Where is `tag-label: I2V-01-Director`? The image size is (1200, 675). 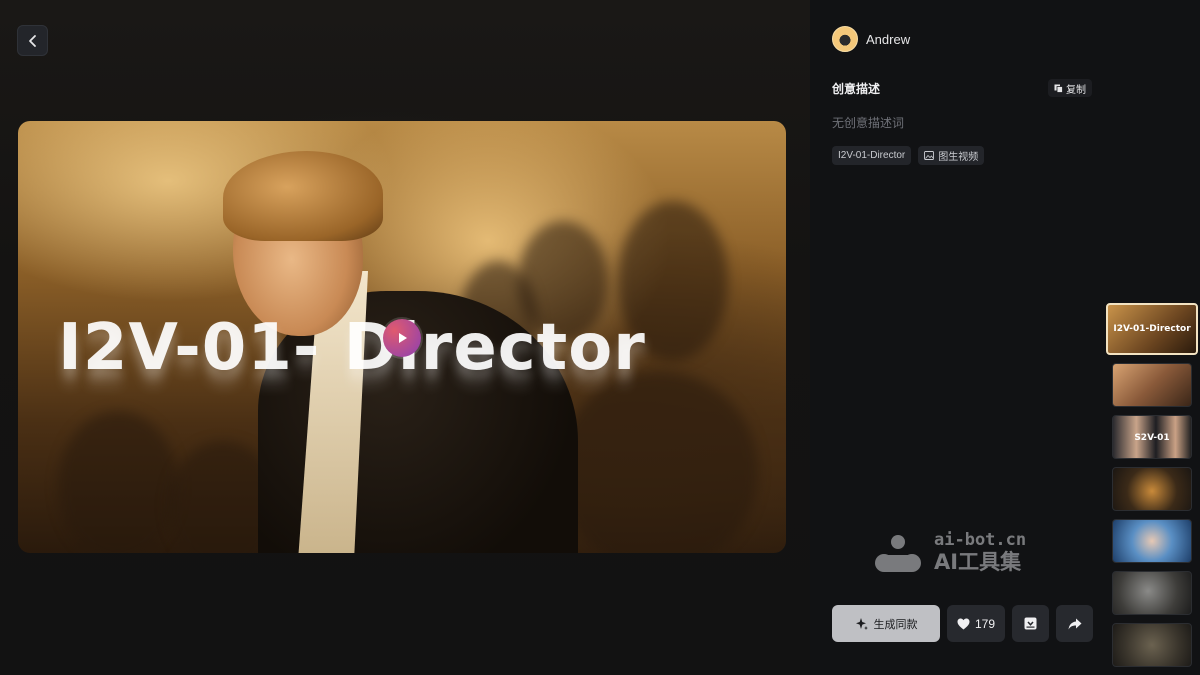
tag-label: I2V-01-Director is located at coordinates (872, 155).